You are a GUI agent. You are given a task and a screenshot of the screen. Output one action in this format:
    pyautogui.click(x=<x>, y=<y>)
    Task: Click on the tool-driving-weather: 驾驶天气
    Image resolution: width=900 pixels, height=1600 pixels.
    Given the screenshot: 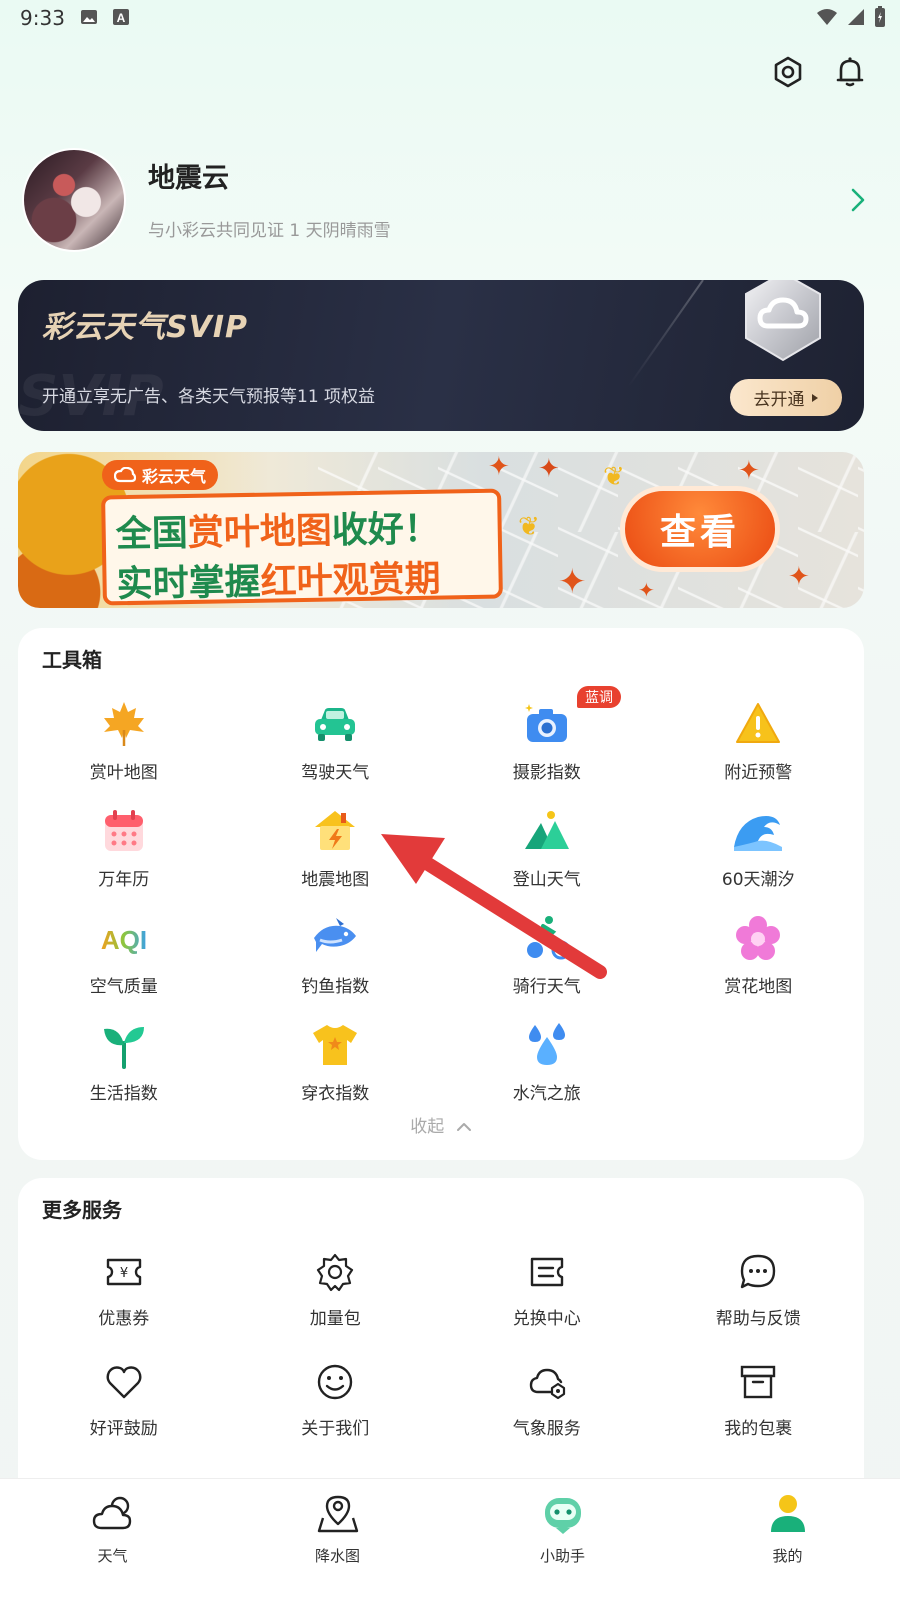 What is the action you would take?
    pyautogui.click(x=336, y=741)
    